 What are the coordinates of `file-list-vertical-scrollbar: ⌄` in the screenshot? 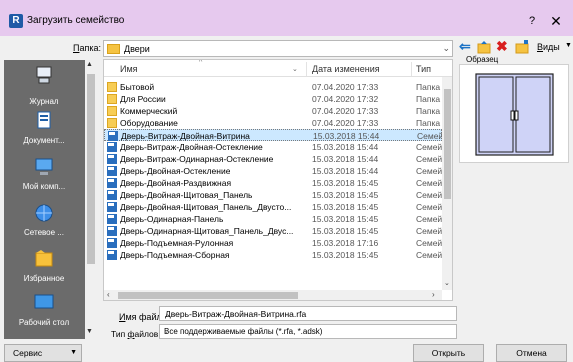 It's located at (447, 183).